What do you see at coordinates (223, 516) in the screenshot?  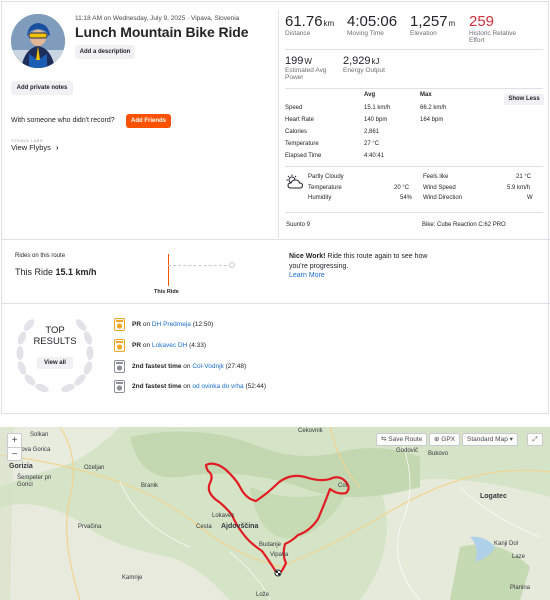 I see `town-label: Lokavec` at bounding box center [223, 516].